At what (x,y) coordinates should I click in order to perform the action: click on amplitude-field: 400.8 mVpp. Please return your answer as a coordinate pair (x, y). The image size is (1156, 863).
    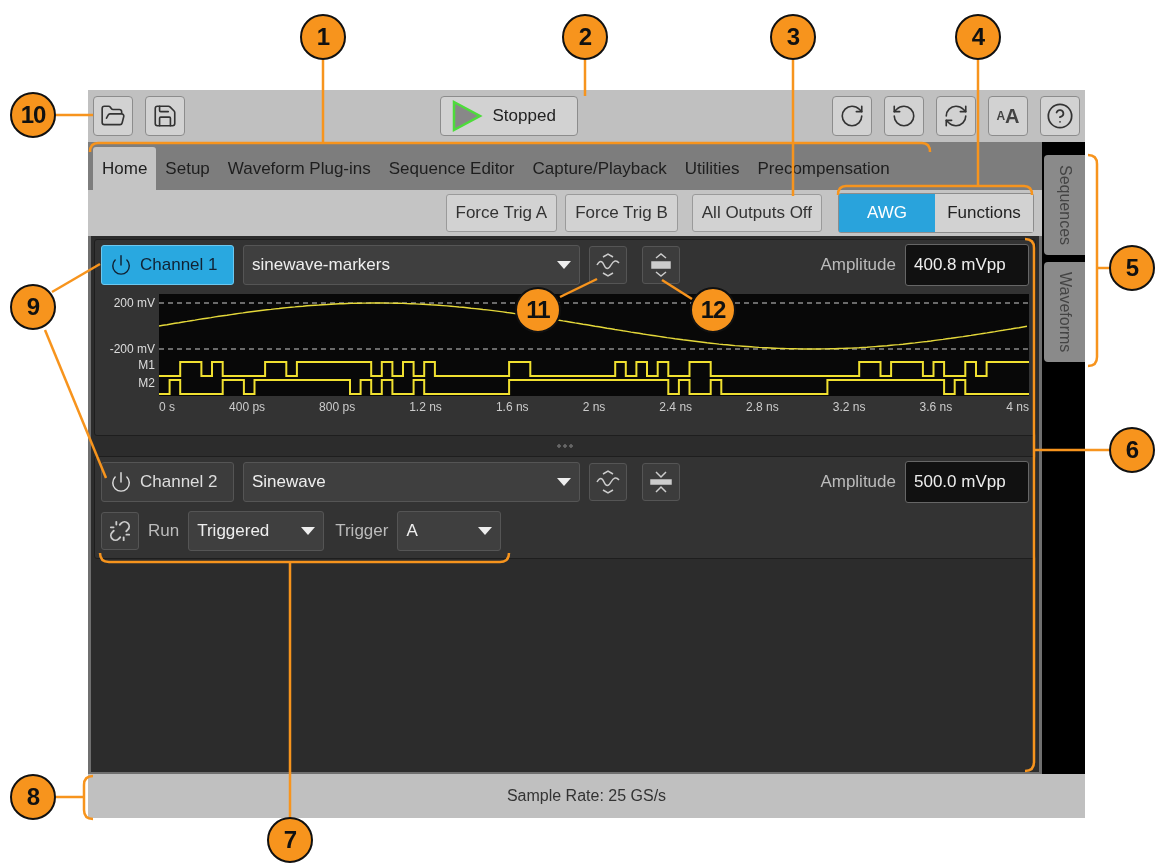
    Looking at the image, I should click on (967, 265).